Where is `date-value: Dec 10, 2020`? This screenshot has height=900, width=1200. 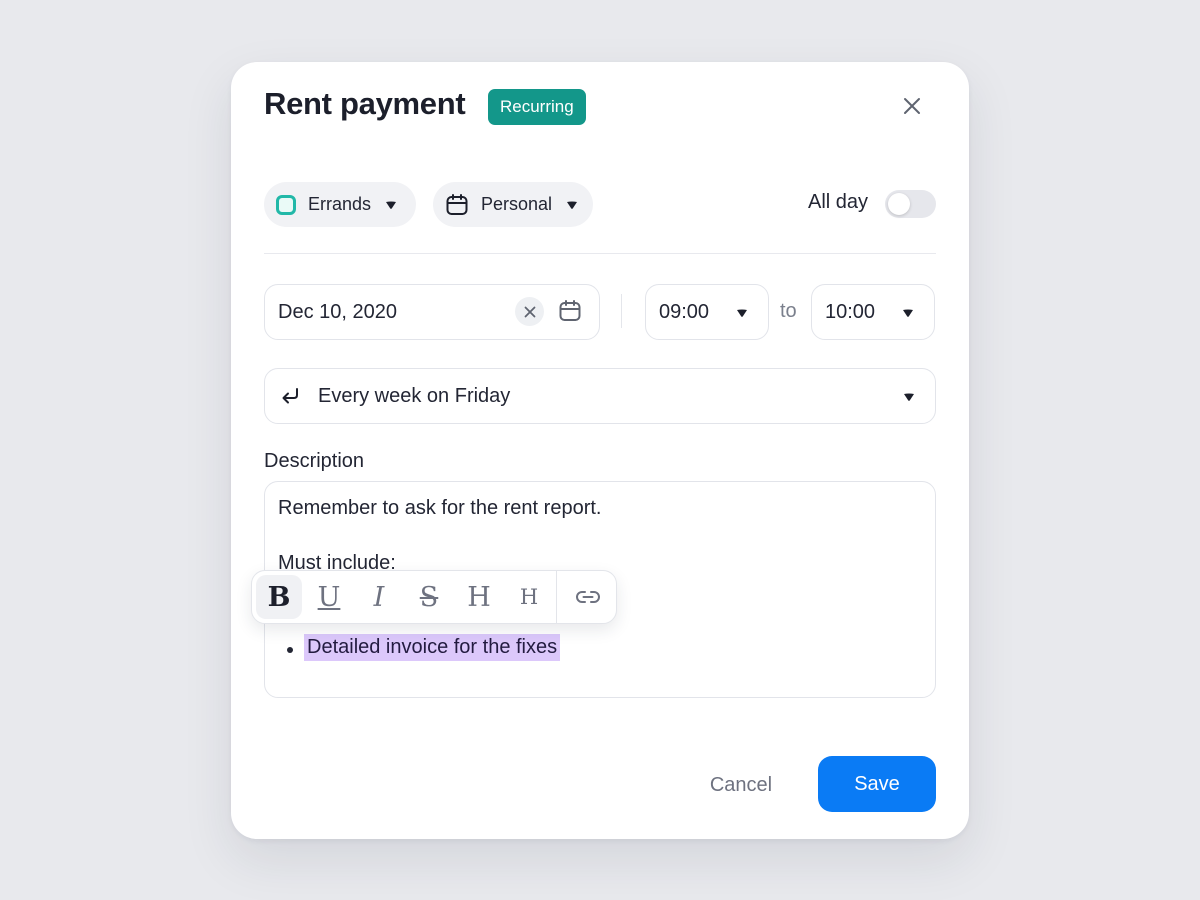 date-value: Dec 10, 2020 is located at coordinates (337, 311).